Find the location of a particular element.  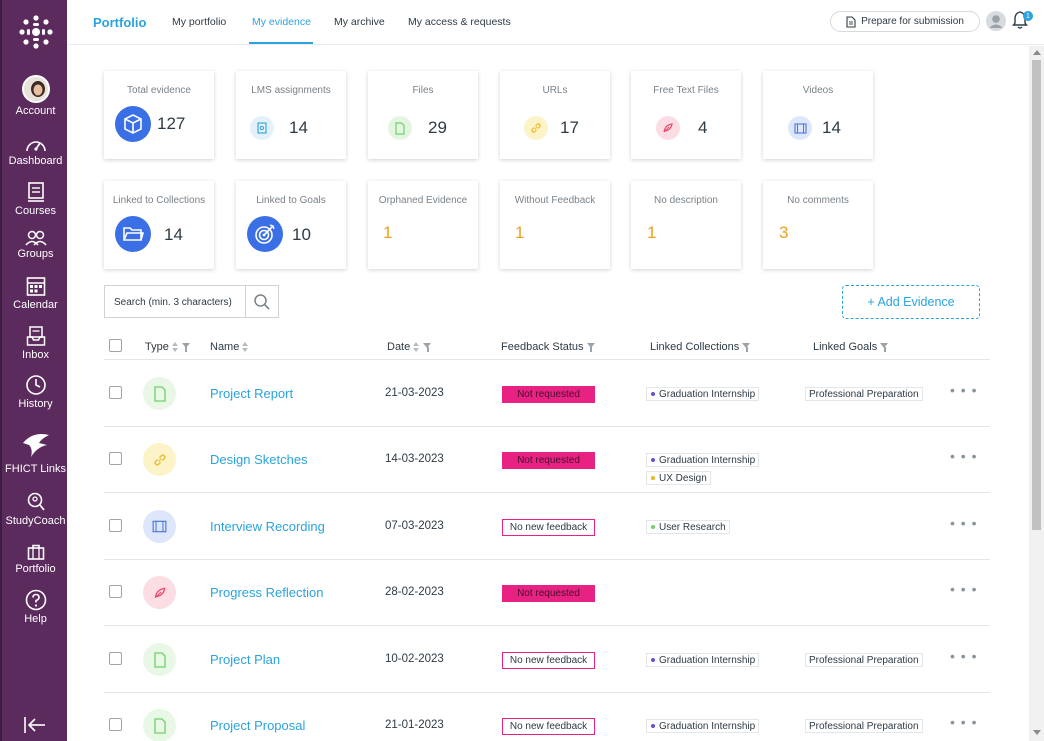

column-linked-goals: Linked Goals is located at coordinates (851, 347).